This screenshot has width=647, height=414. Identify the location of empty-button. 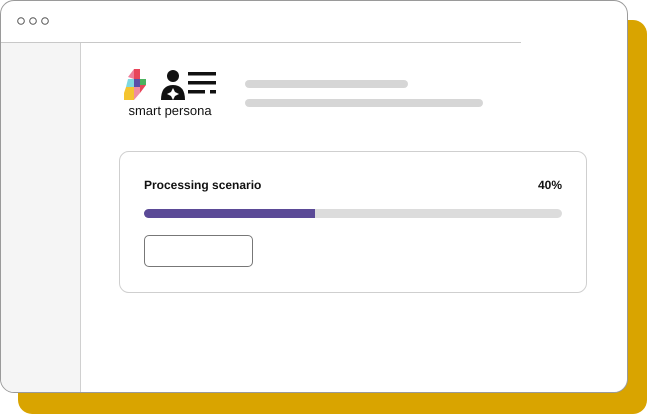
(198, 251).